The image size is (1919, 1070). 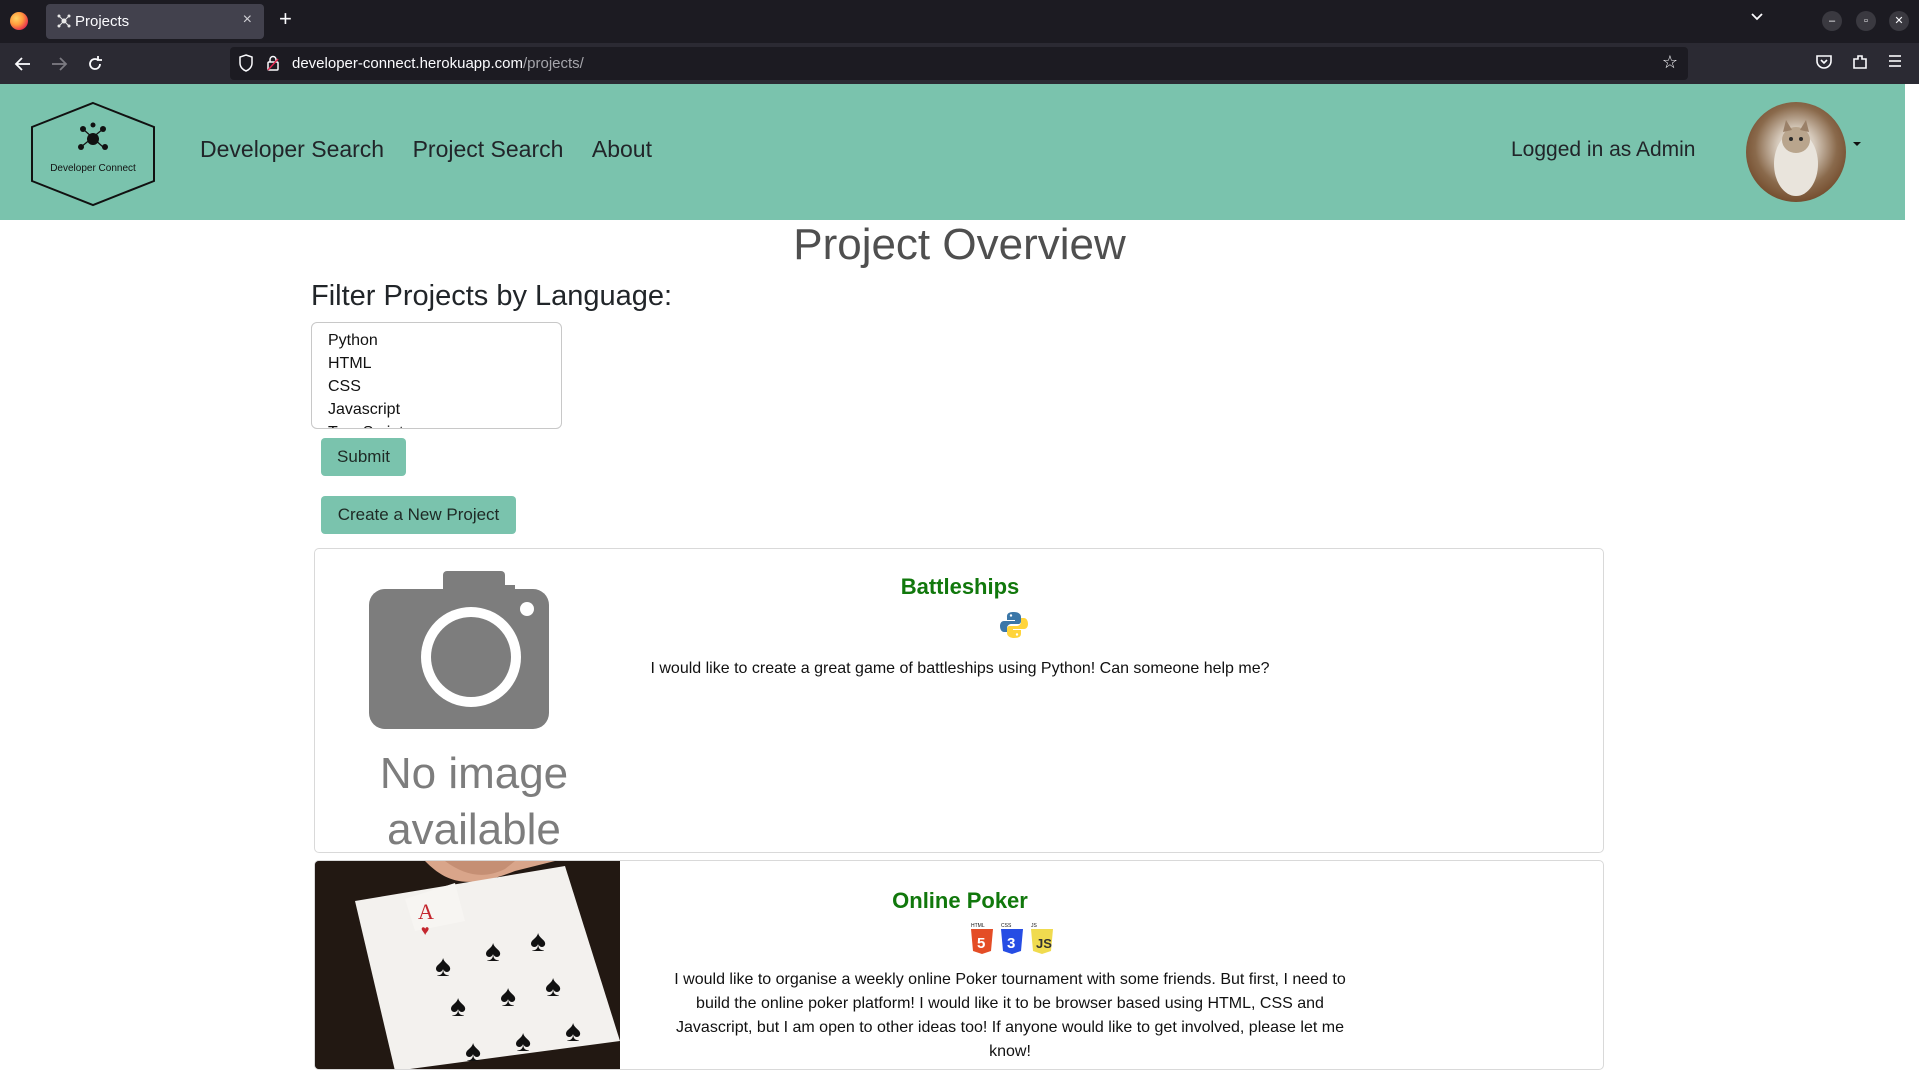 What do you see at coordinates (959, 21) in the screenshot?
I see `browser-tab-bar: Projects × + – ▫ ✕` at bounding box center [959, 21].